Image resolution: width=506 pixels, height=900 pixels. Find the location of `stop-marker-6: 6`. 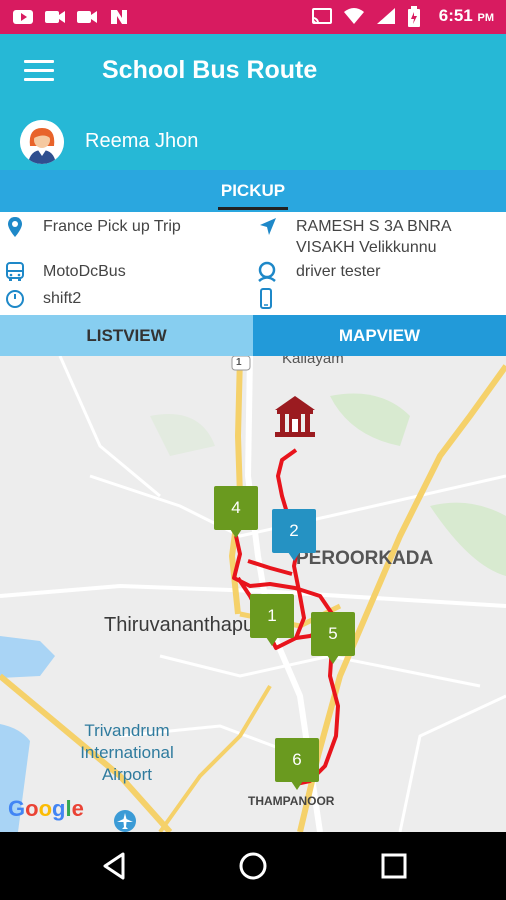

stop-marker-6: 6 is located at coordinates (297, 764).